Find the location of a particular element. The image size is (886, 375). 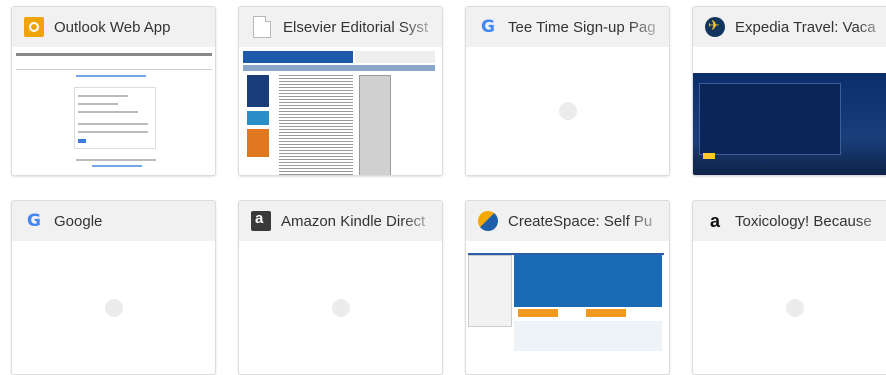

tile-createspace: CreateSpace: Self Pu is located at coordinates (567, 287).